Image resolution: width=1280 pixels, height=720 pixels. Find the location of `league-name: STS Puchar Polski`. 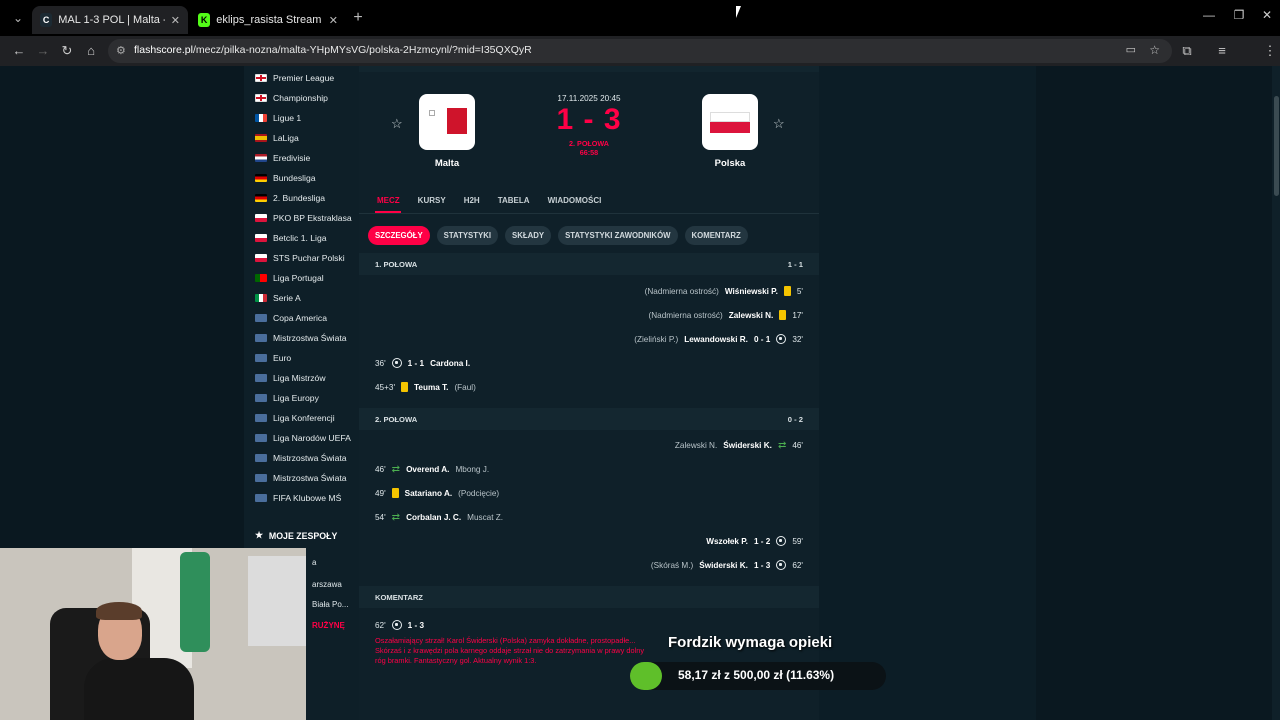

league-name: STS Puchar Polski is located at coordinates (309, 258).